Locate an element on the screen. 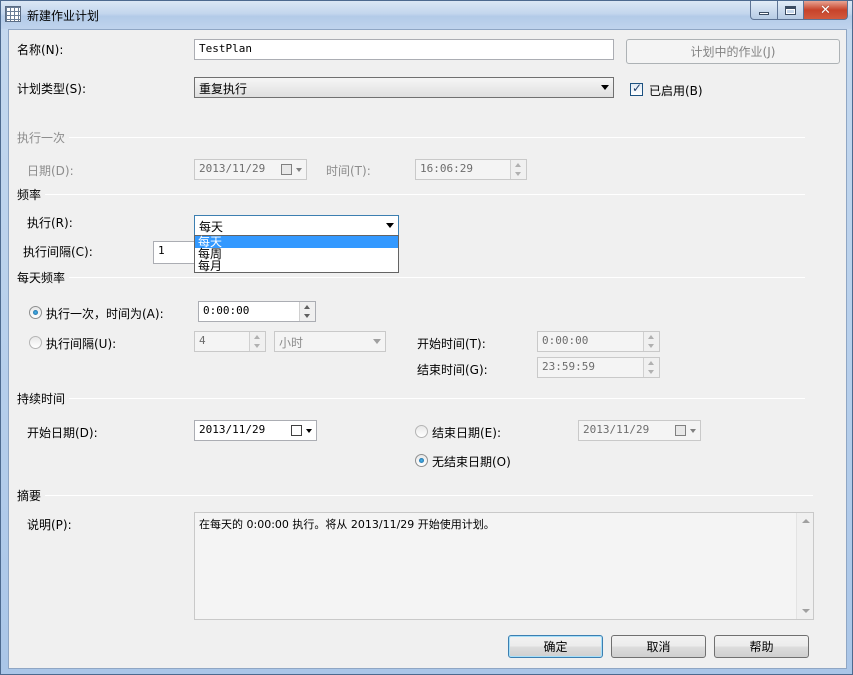 Image resolution: width=853 pixels, height=675 pixels. schedule-type-value: 重复执行 is located at coordinates (223, 89).